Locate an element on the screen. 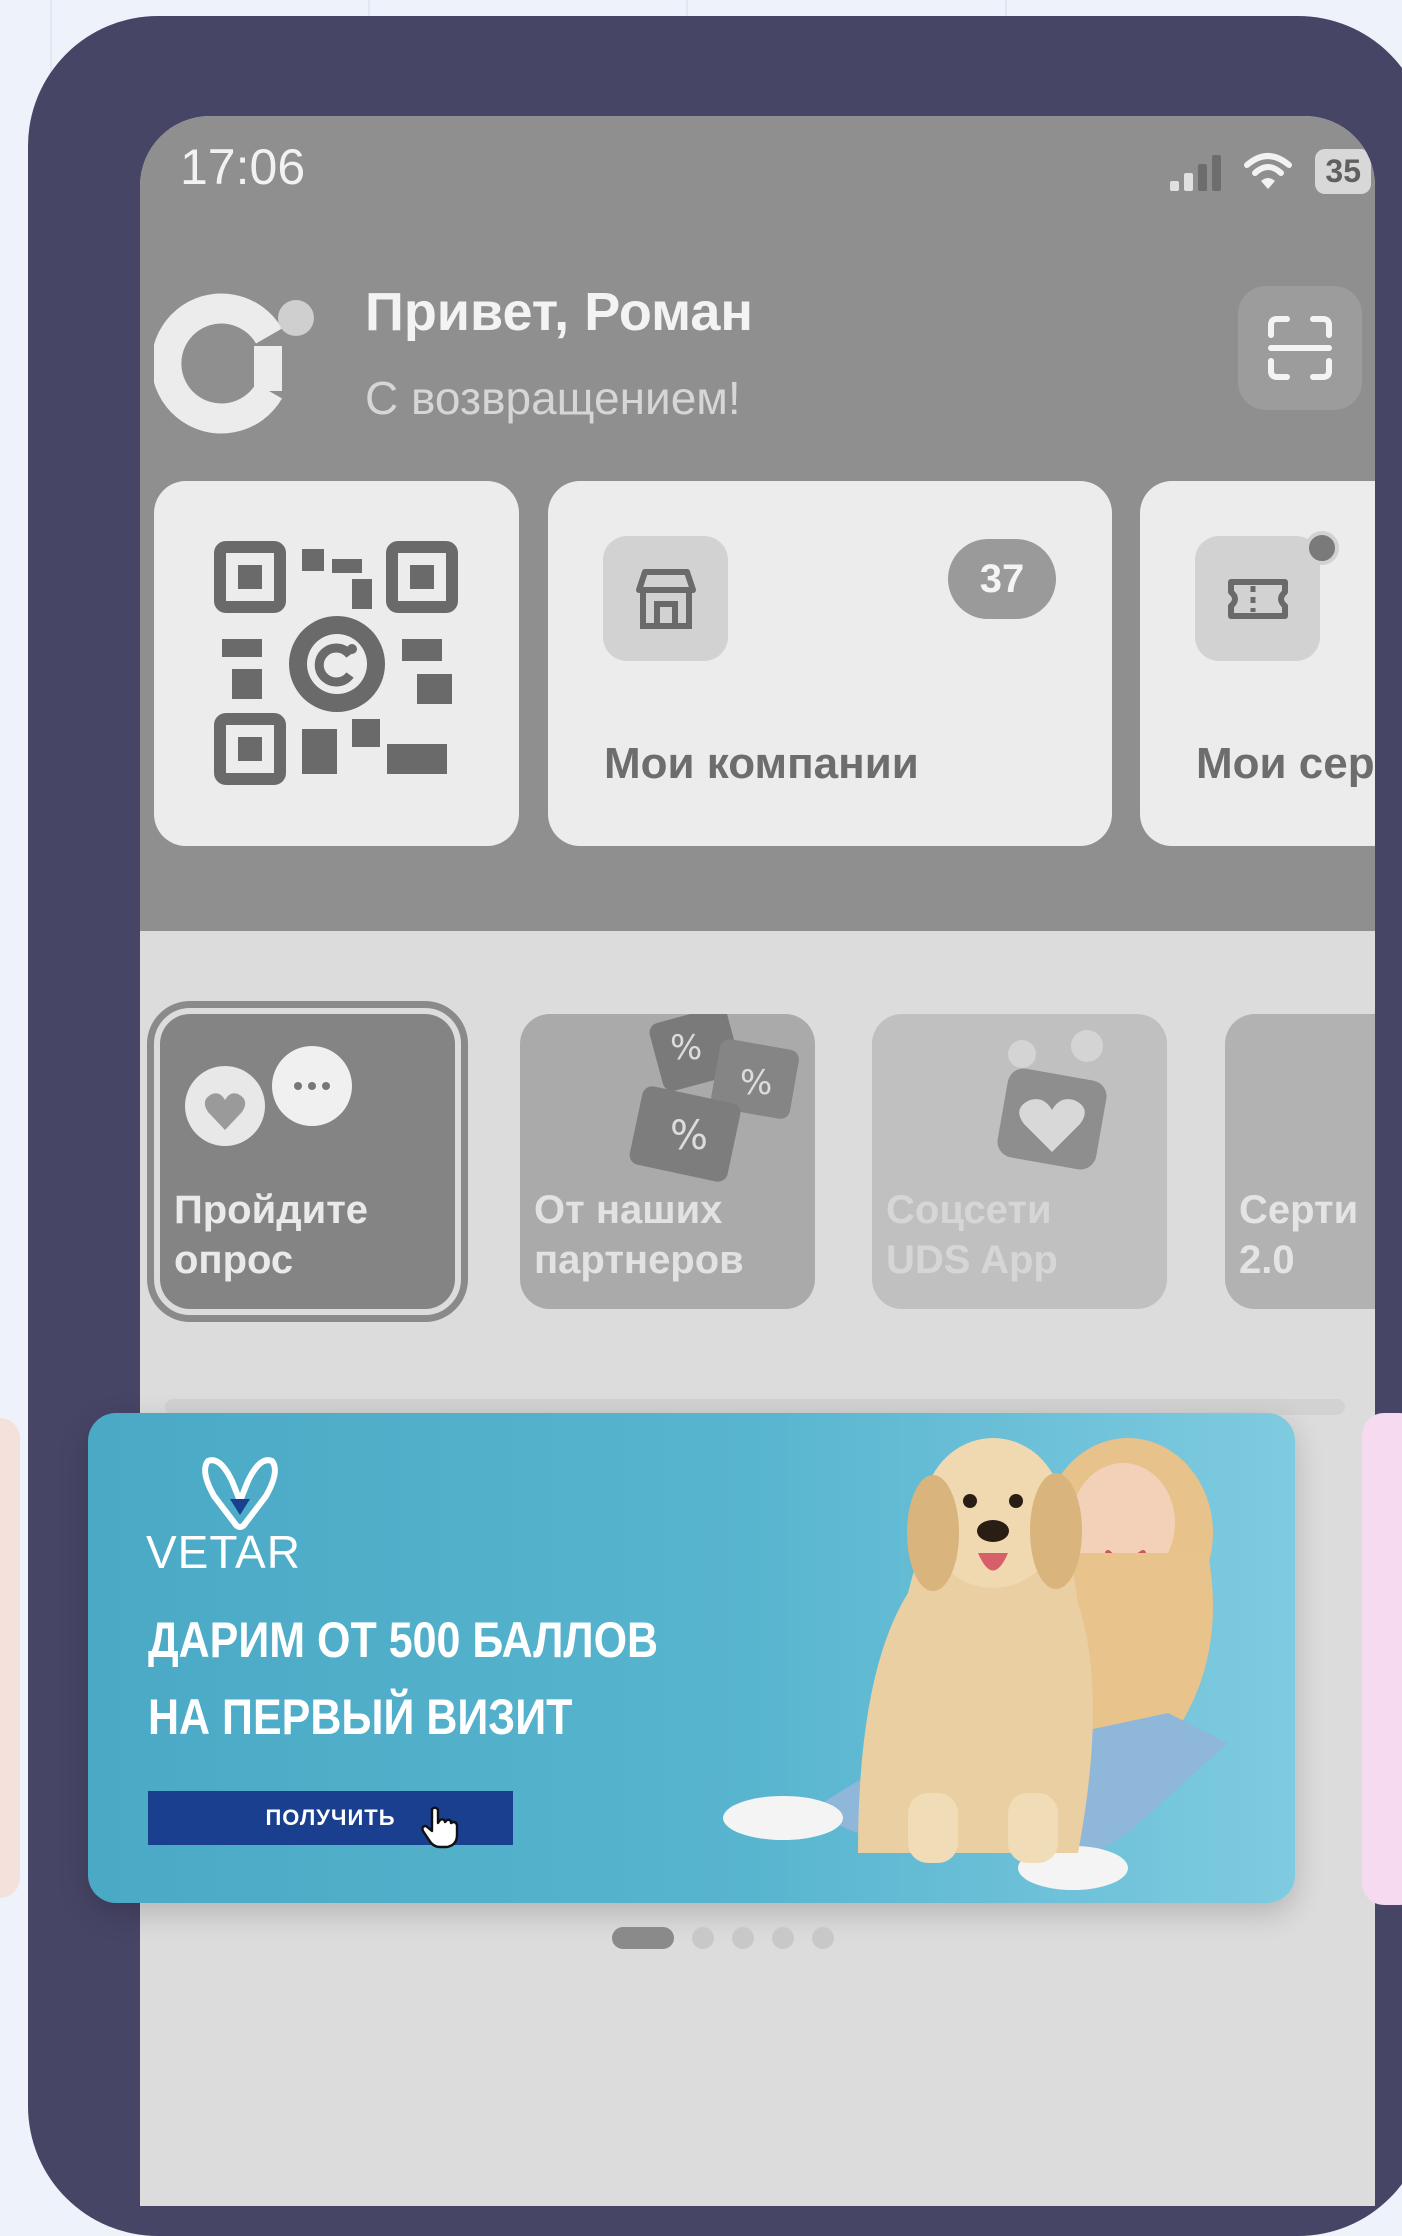 This screenshot has width=1402, height=2236. story-certificates-label: Серти 2.0 is located at coordinates (1299, 1235).